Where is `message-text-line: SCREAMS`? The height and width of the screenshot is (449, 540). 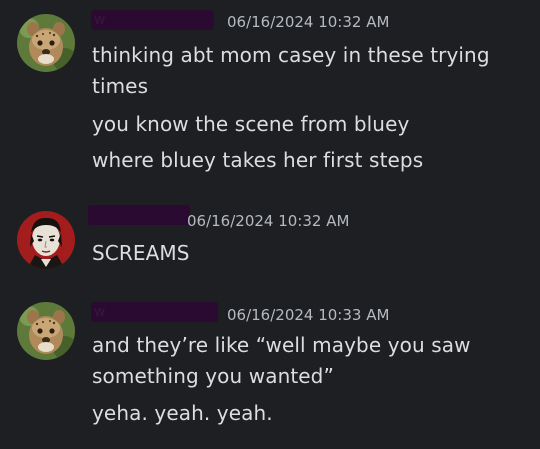 message-text-line: SCREAMS is located at coordinates (141, 253).